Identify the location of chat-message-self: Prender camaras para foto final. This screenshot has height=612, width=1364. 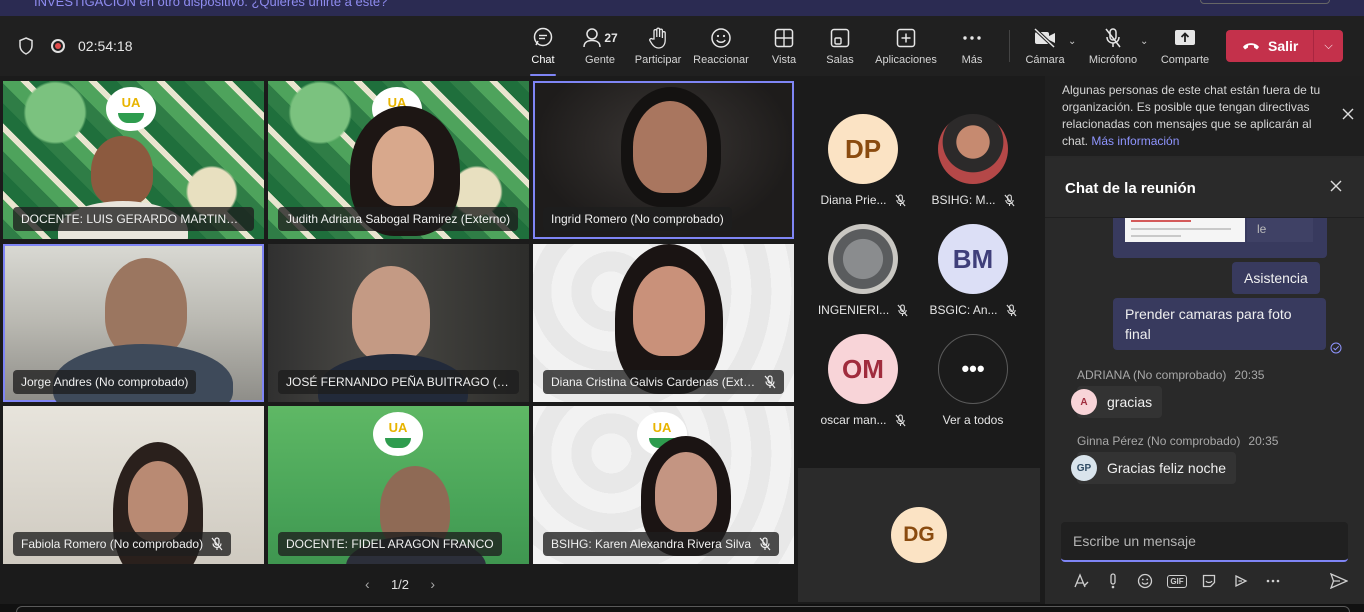
(1219, 324).